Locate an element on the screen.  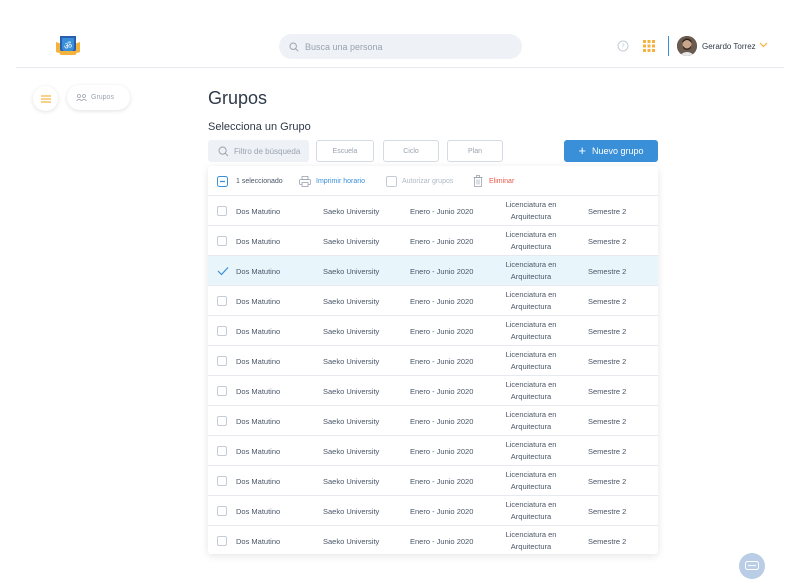
new-group-button: + Nuevo grupo is located at coordinates (611, 151).